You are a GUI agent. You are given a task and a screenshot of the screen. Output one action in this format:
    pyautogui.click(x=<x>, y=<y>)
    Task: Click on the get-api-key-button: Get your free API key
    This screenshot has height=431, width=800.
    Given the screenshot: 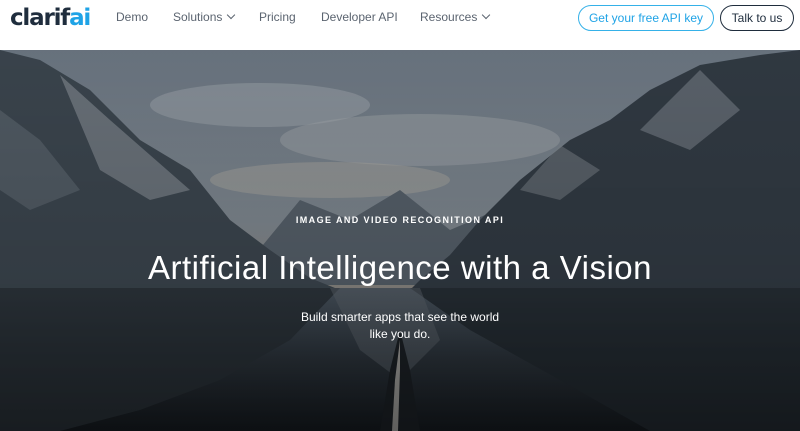 What is the action you would take?
    pyautogui.click(x=646, y=18)
    